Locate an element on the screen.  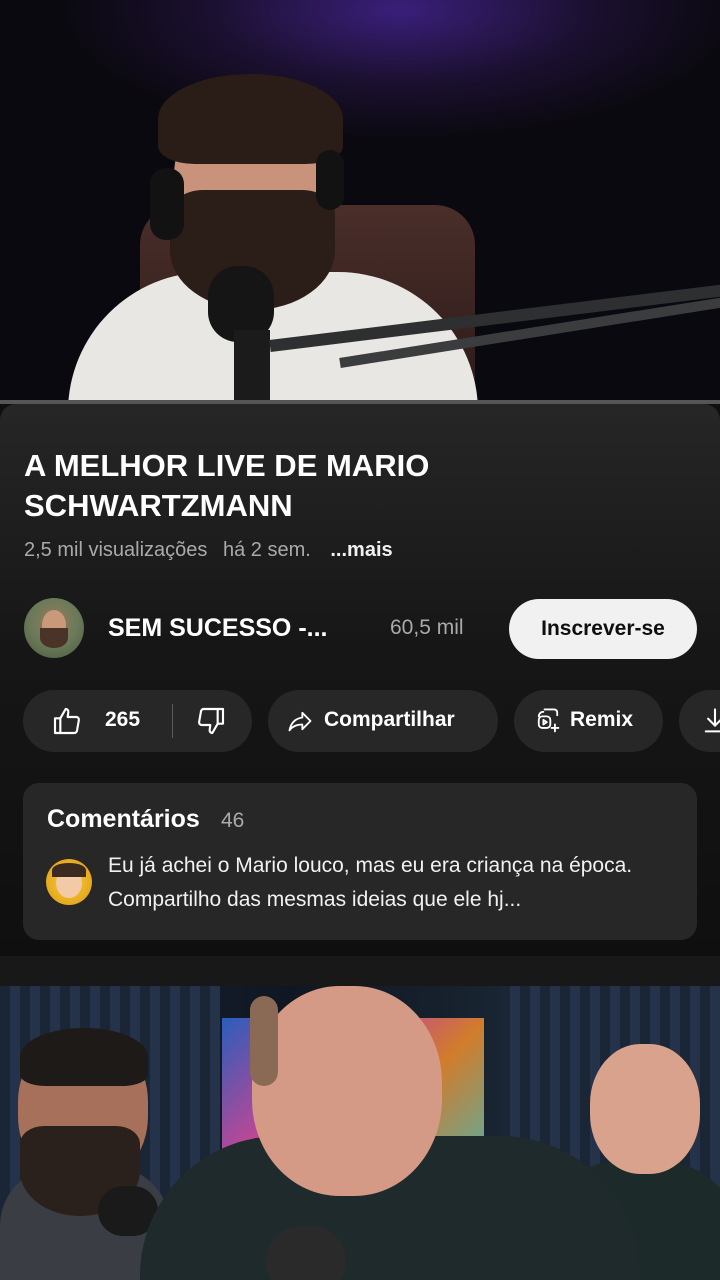
download-button is located at coordinates (699, 721).